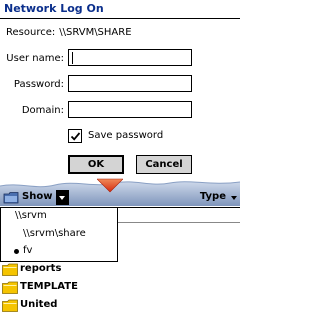 The image size is (320, 320). What do you see at coordinates (213, 196) in the screenshot?
I see `type-sort-label: Type` at bounding box center [213, 196].